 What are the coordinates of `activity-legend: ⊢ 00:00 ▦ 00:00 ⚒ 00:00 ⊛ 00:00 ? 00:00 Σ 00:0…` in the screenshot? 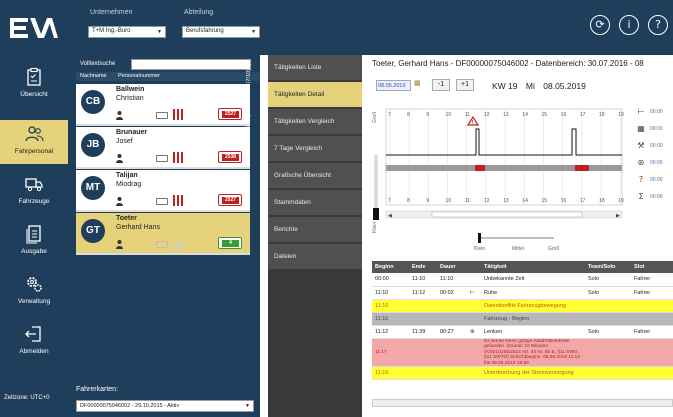 It's located at (654, 157).